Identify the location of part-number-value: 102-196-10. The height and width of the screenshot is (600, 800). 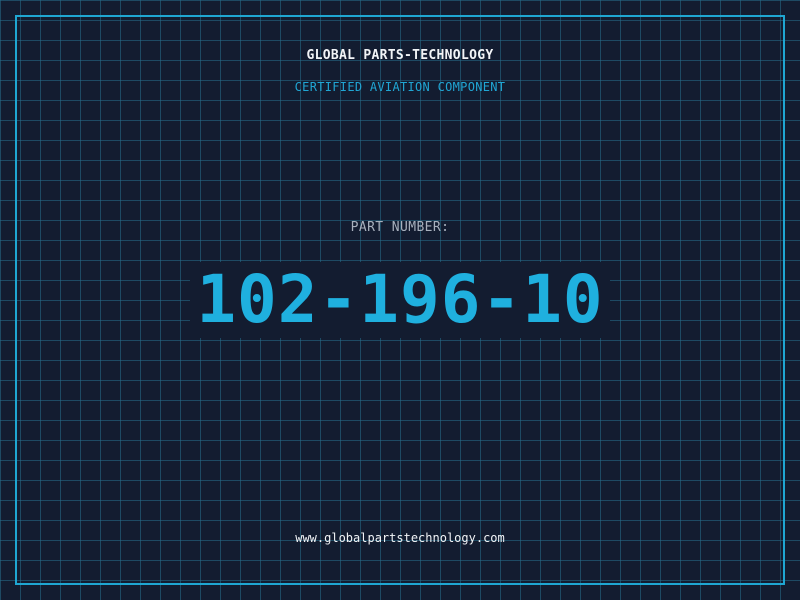
(400, 300).